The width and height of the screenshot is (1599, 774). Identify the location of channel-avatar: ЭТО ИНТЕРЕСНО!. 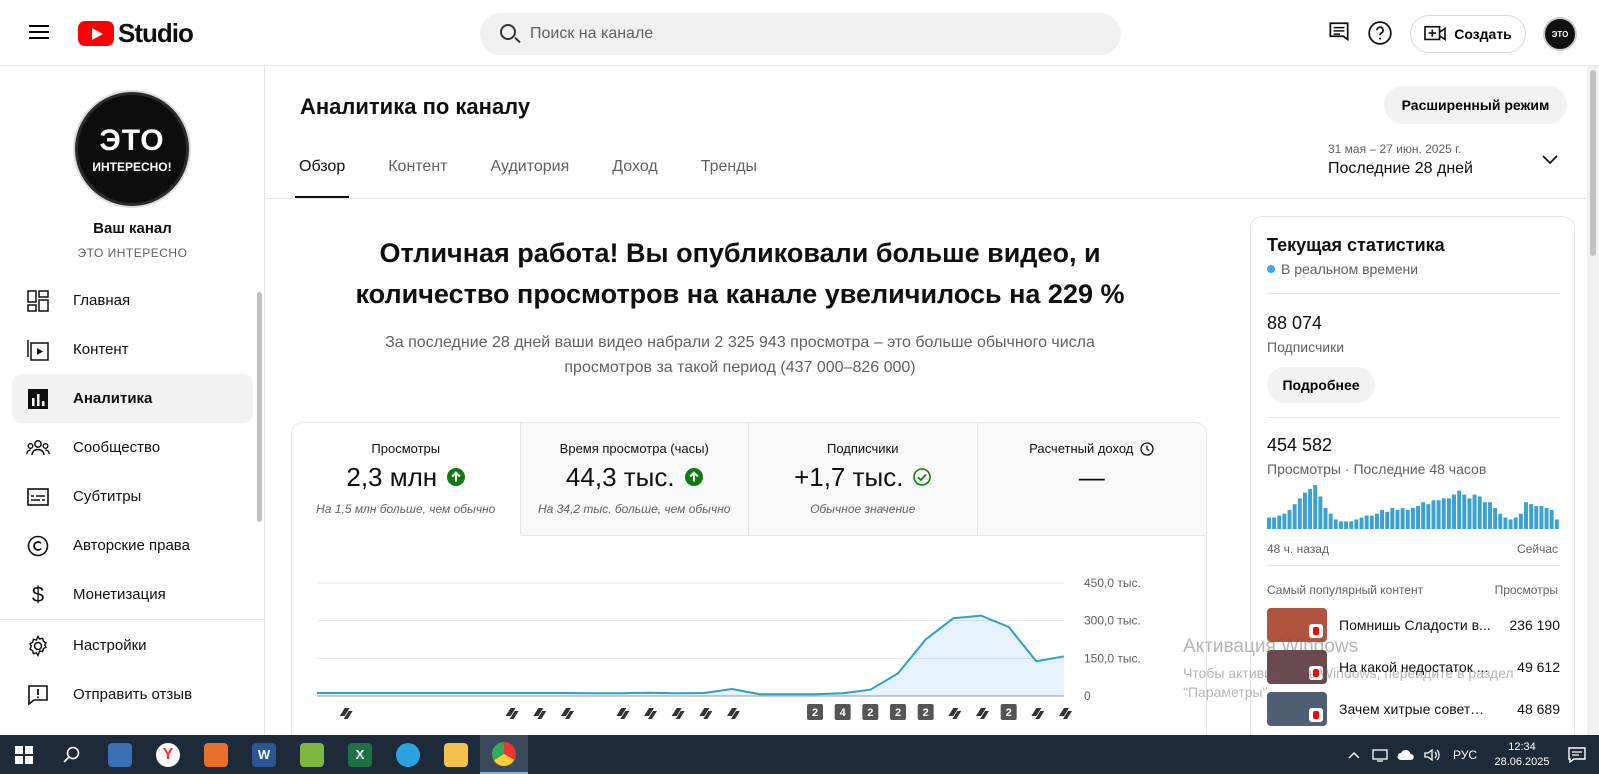
(132, 149).